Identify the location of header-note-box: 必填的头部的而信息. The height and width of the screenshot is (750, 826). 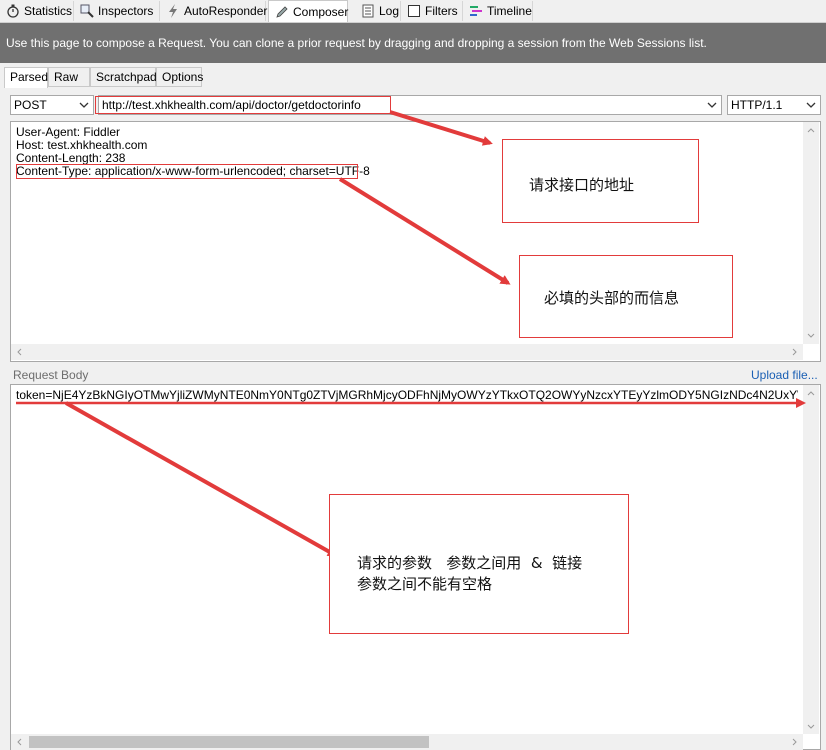
(626, 296).